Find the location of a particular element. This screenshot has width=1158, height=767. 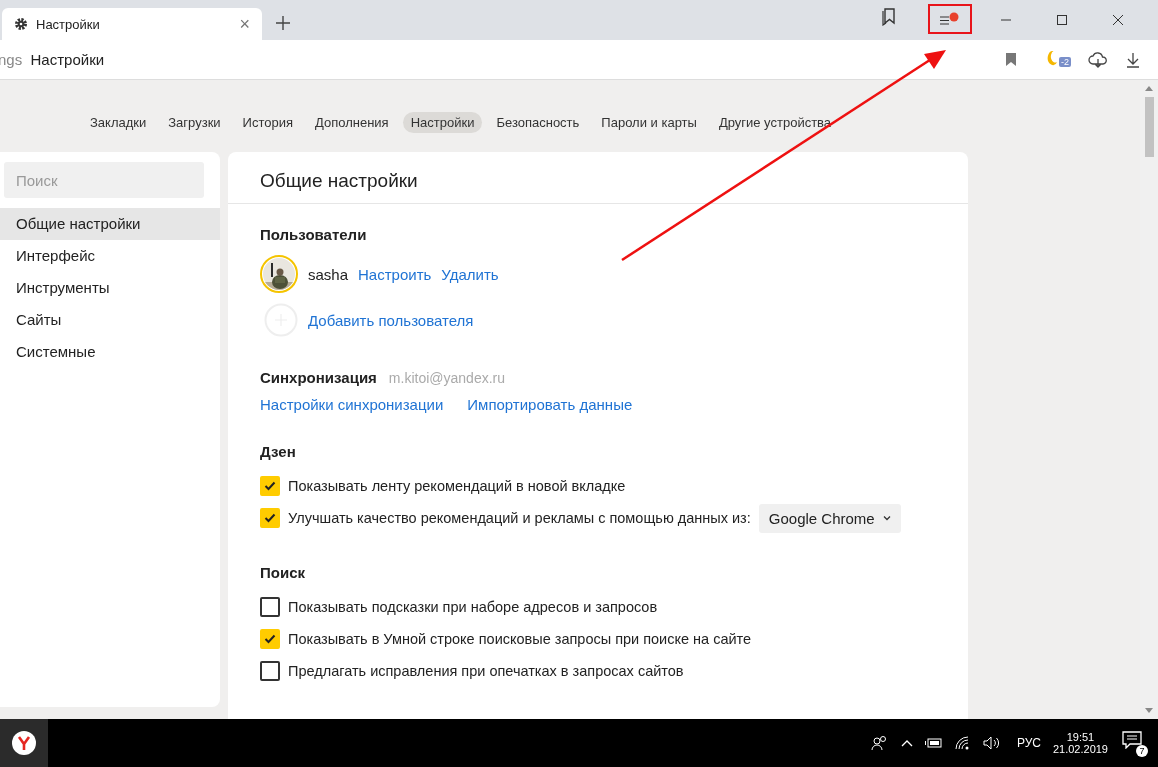

gear-icon is located at coordinates (21, 24).